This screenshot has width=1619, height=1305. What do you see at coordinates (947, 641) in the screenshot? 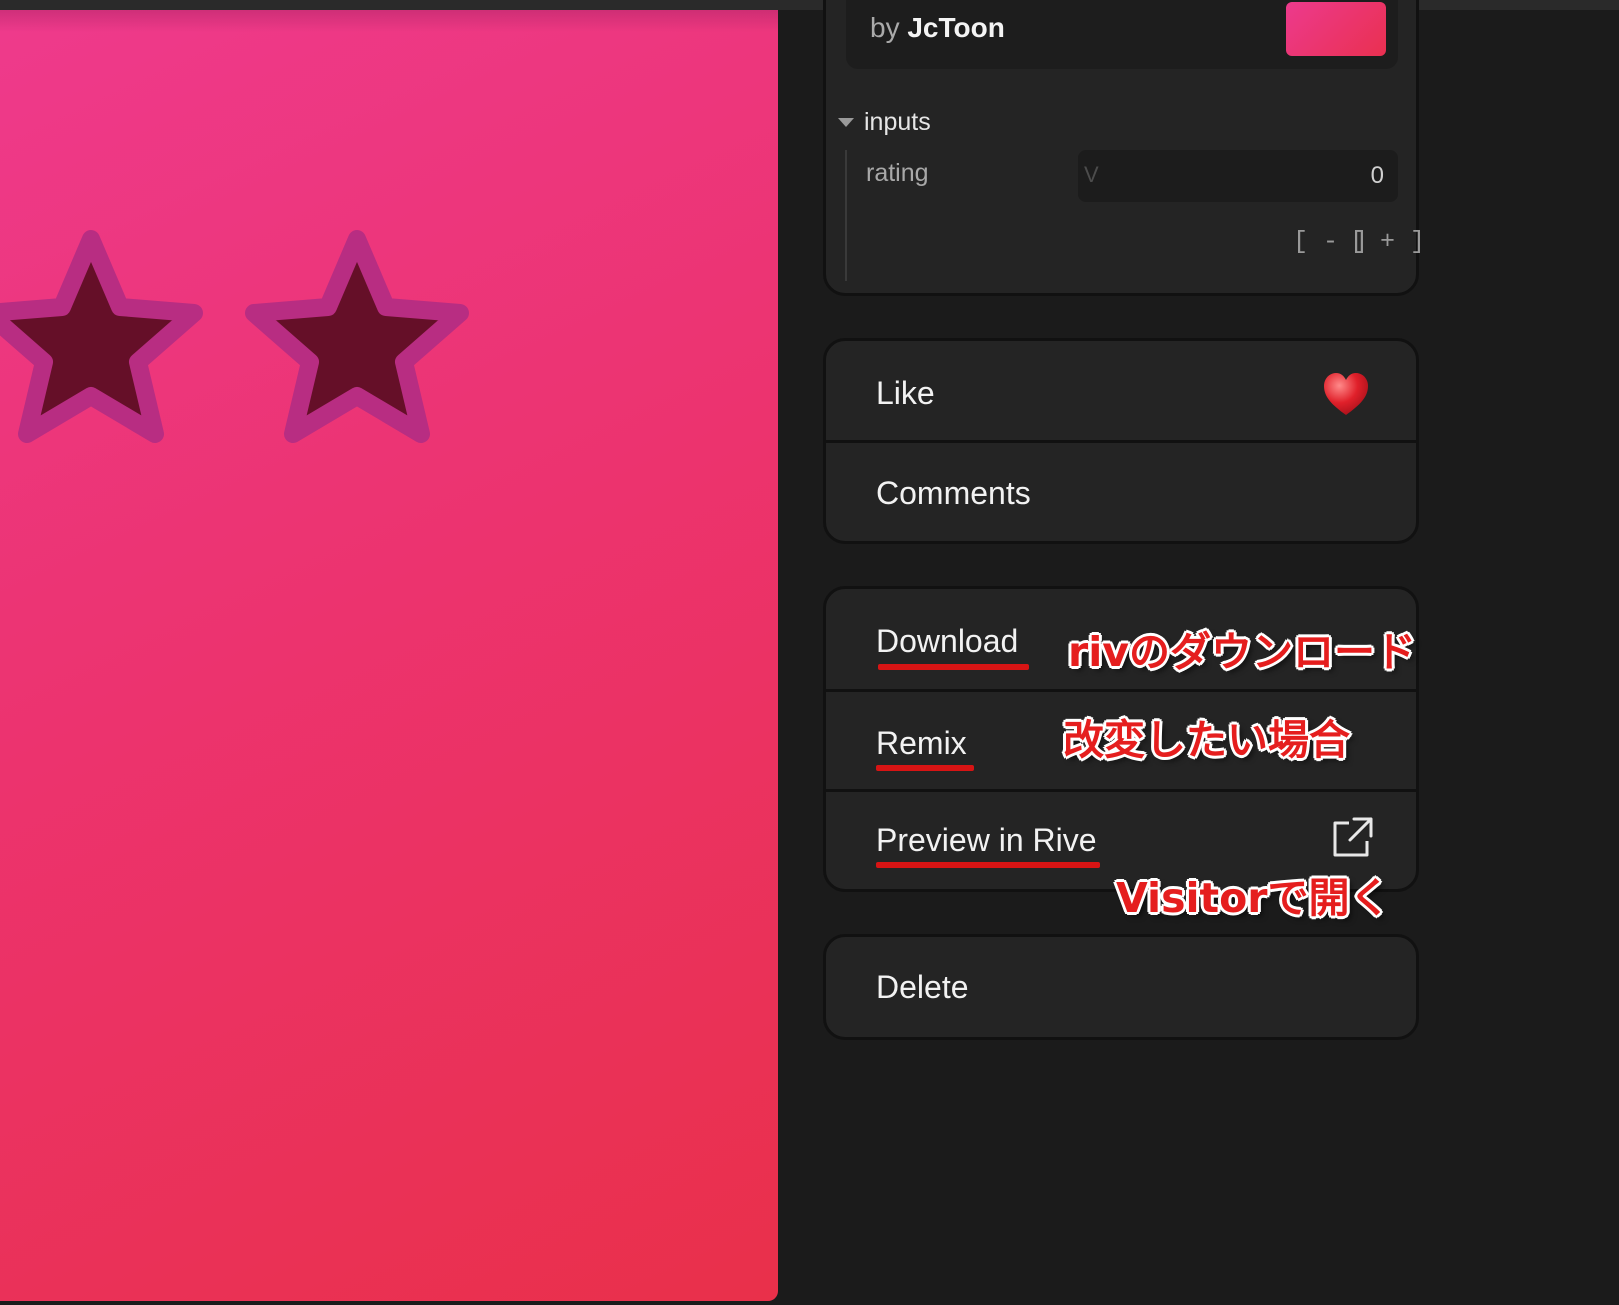
I see `download-label: Download` at bounding box center [947, 641].